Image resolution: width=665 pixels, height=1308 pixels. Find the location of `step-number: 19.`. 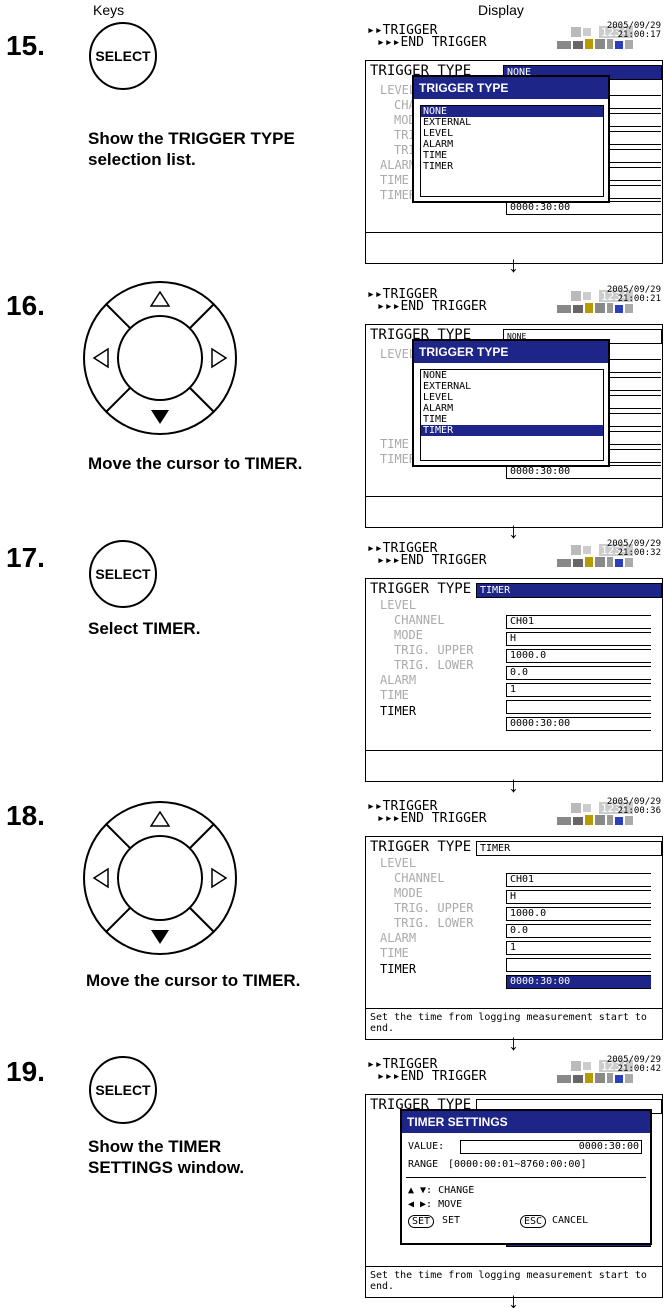

step-number: 19. is located at coordinates (25, 1071).